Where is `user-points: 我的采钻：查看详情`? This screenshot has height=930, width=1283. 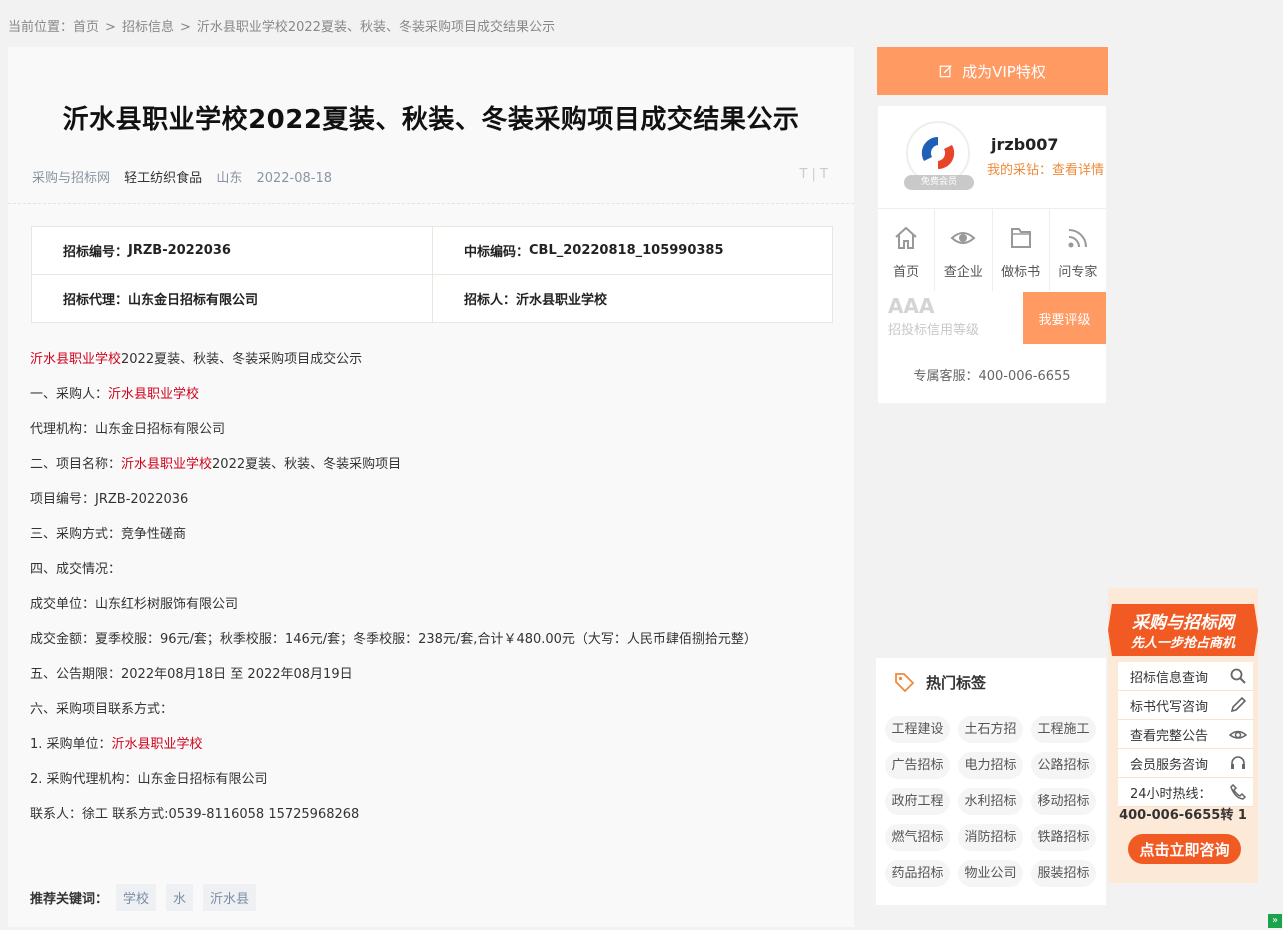 user-points: 我的采钻：查看详情 is located at coordinates (1045, 168).